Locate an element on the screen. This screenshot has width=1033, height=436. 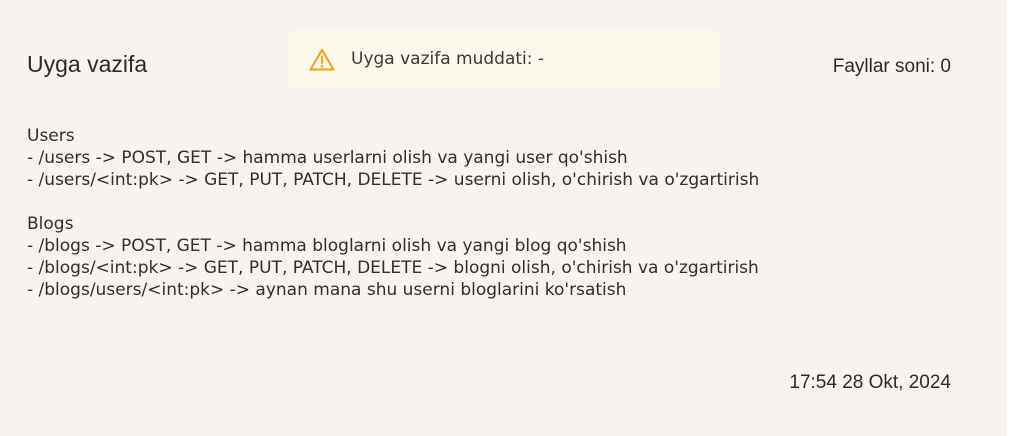
homework-title: Uyga vazifa is located at coordinates (87, 64).